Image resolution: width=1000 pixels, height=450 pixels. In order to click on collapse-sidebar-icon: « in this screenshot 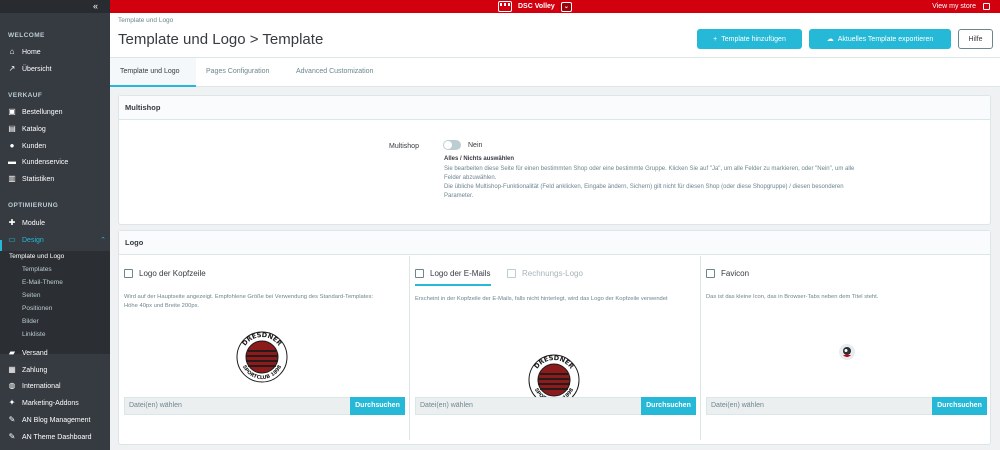, I will do `click(55, 6)`.